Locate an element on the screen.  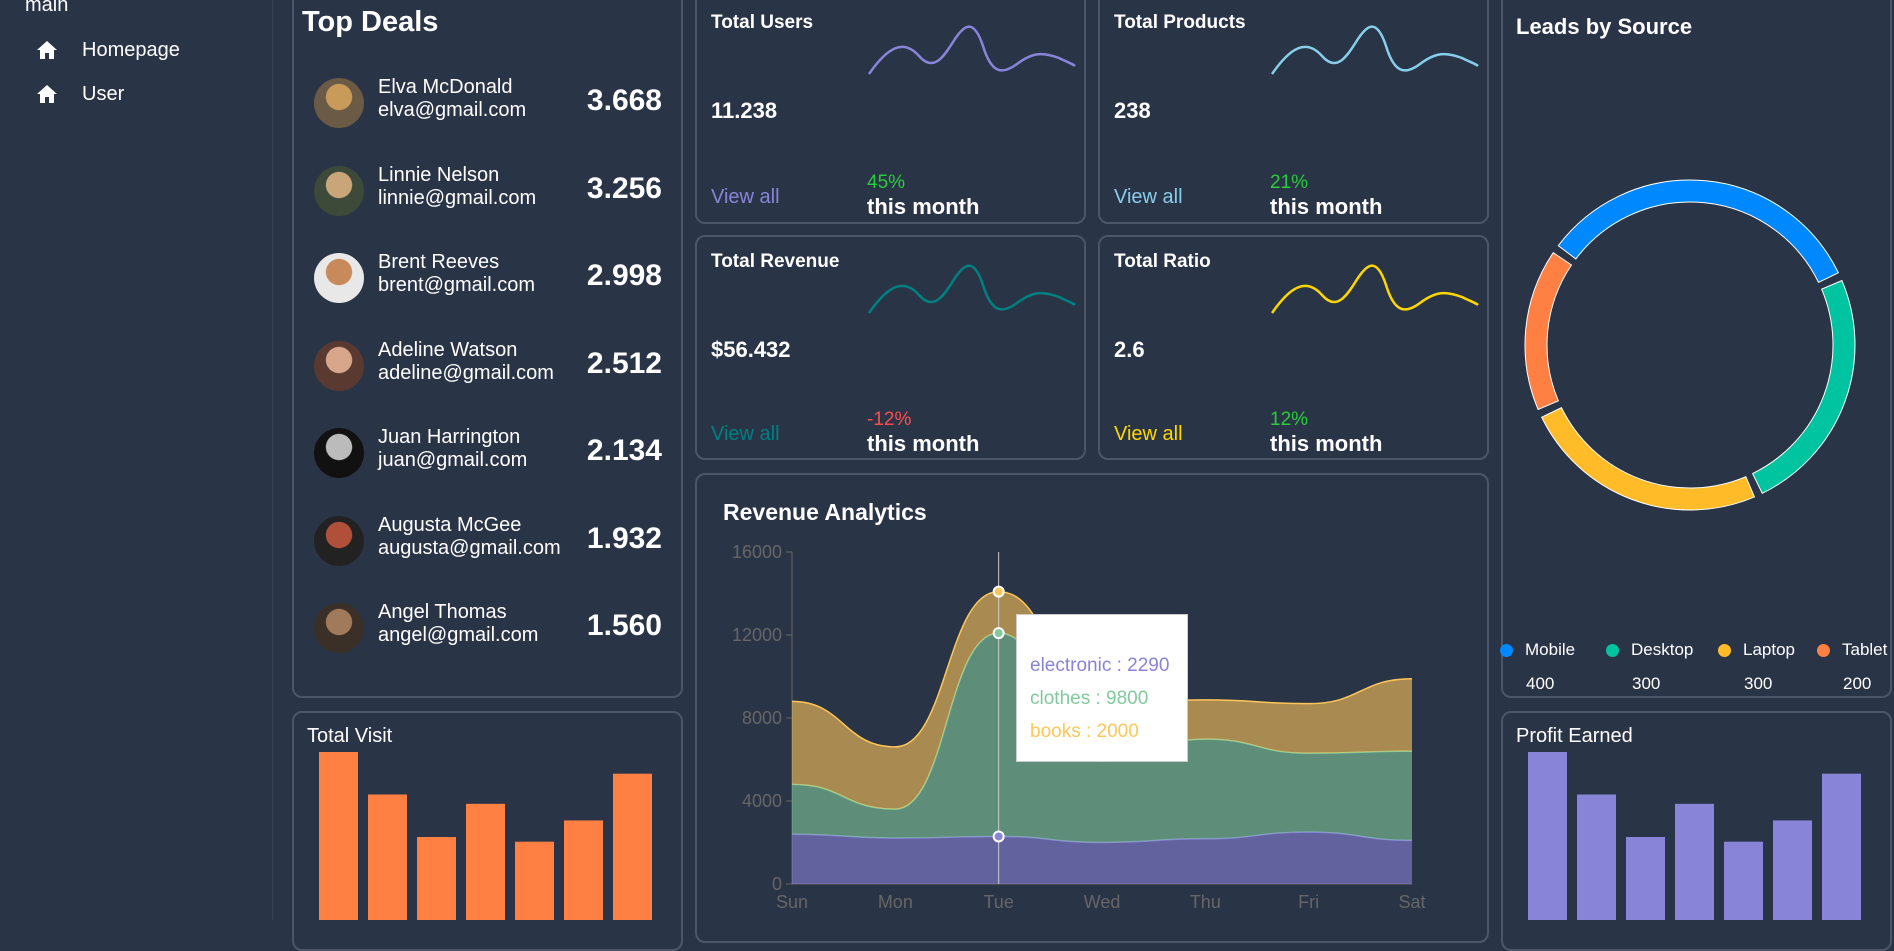
stat-title: Total Ratio is located at coordinates (1162, 261).